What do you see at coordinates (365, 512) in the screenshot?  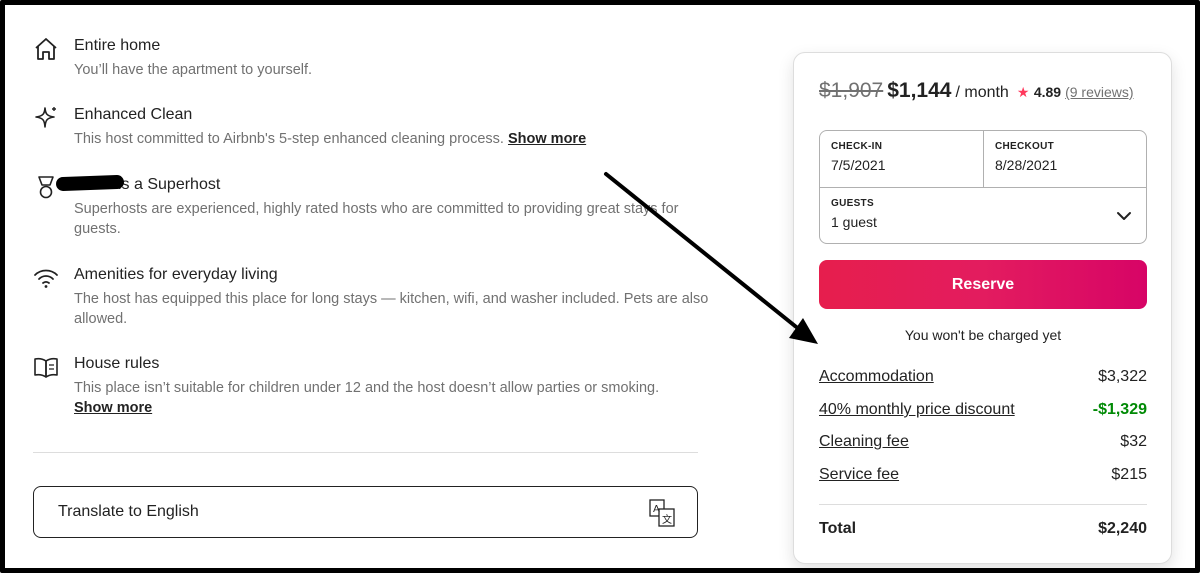 I see `translate-button: Translate to English A 文` at bounding box center [365, 512].